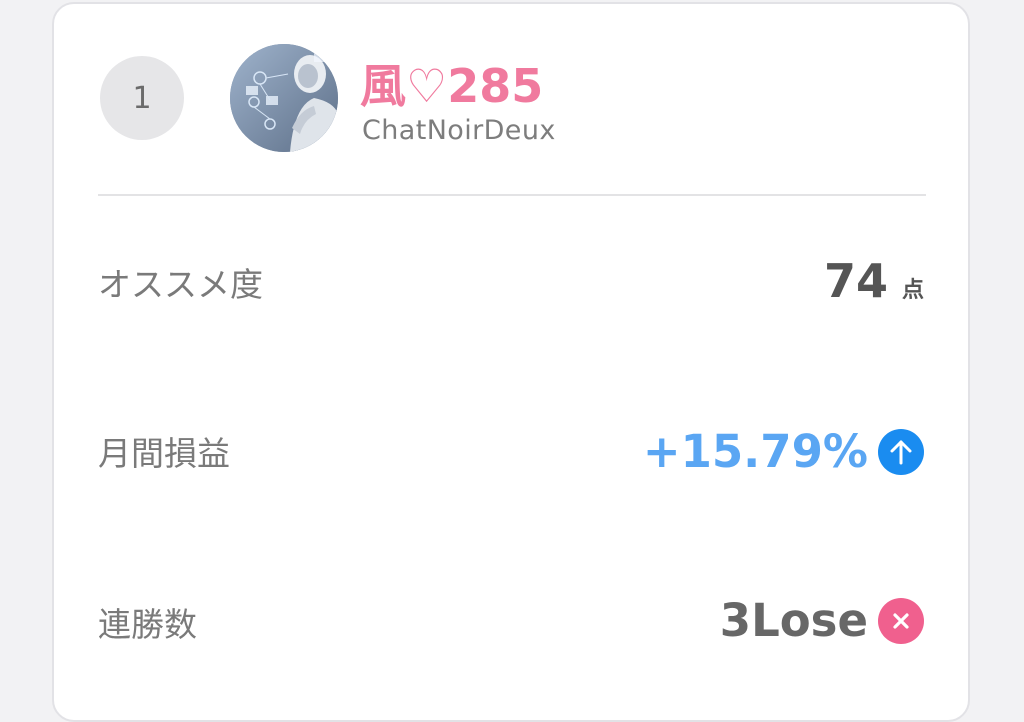 The width and height of the screenshot is (1024, 722). What do you see at coordinates (284, 98) in the screenshot?
I see `user-avatar` at bounding box center [284, 98].